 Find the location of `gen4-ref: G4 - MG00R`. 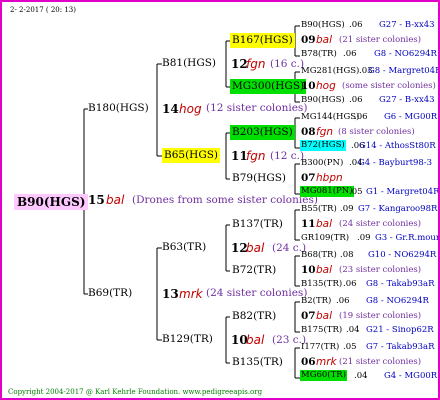

gen4-ref: G4 - MG00R is located at coordinates (411, 376).